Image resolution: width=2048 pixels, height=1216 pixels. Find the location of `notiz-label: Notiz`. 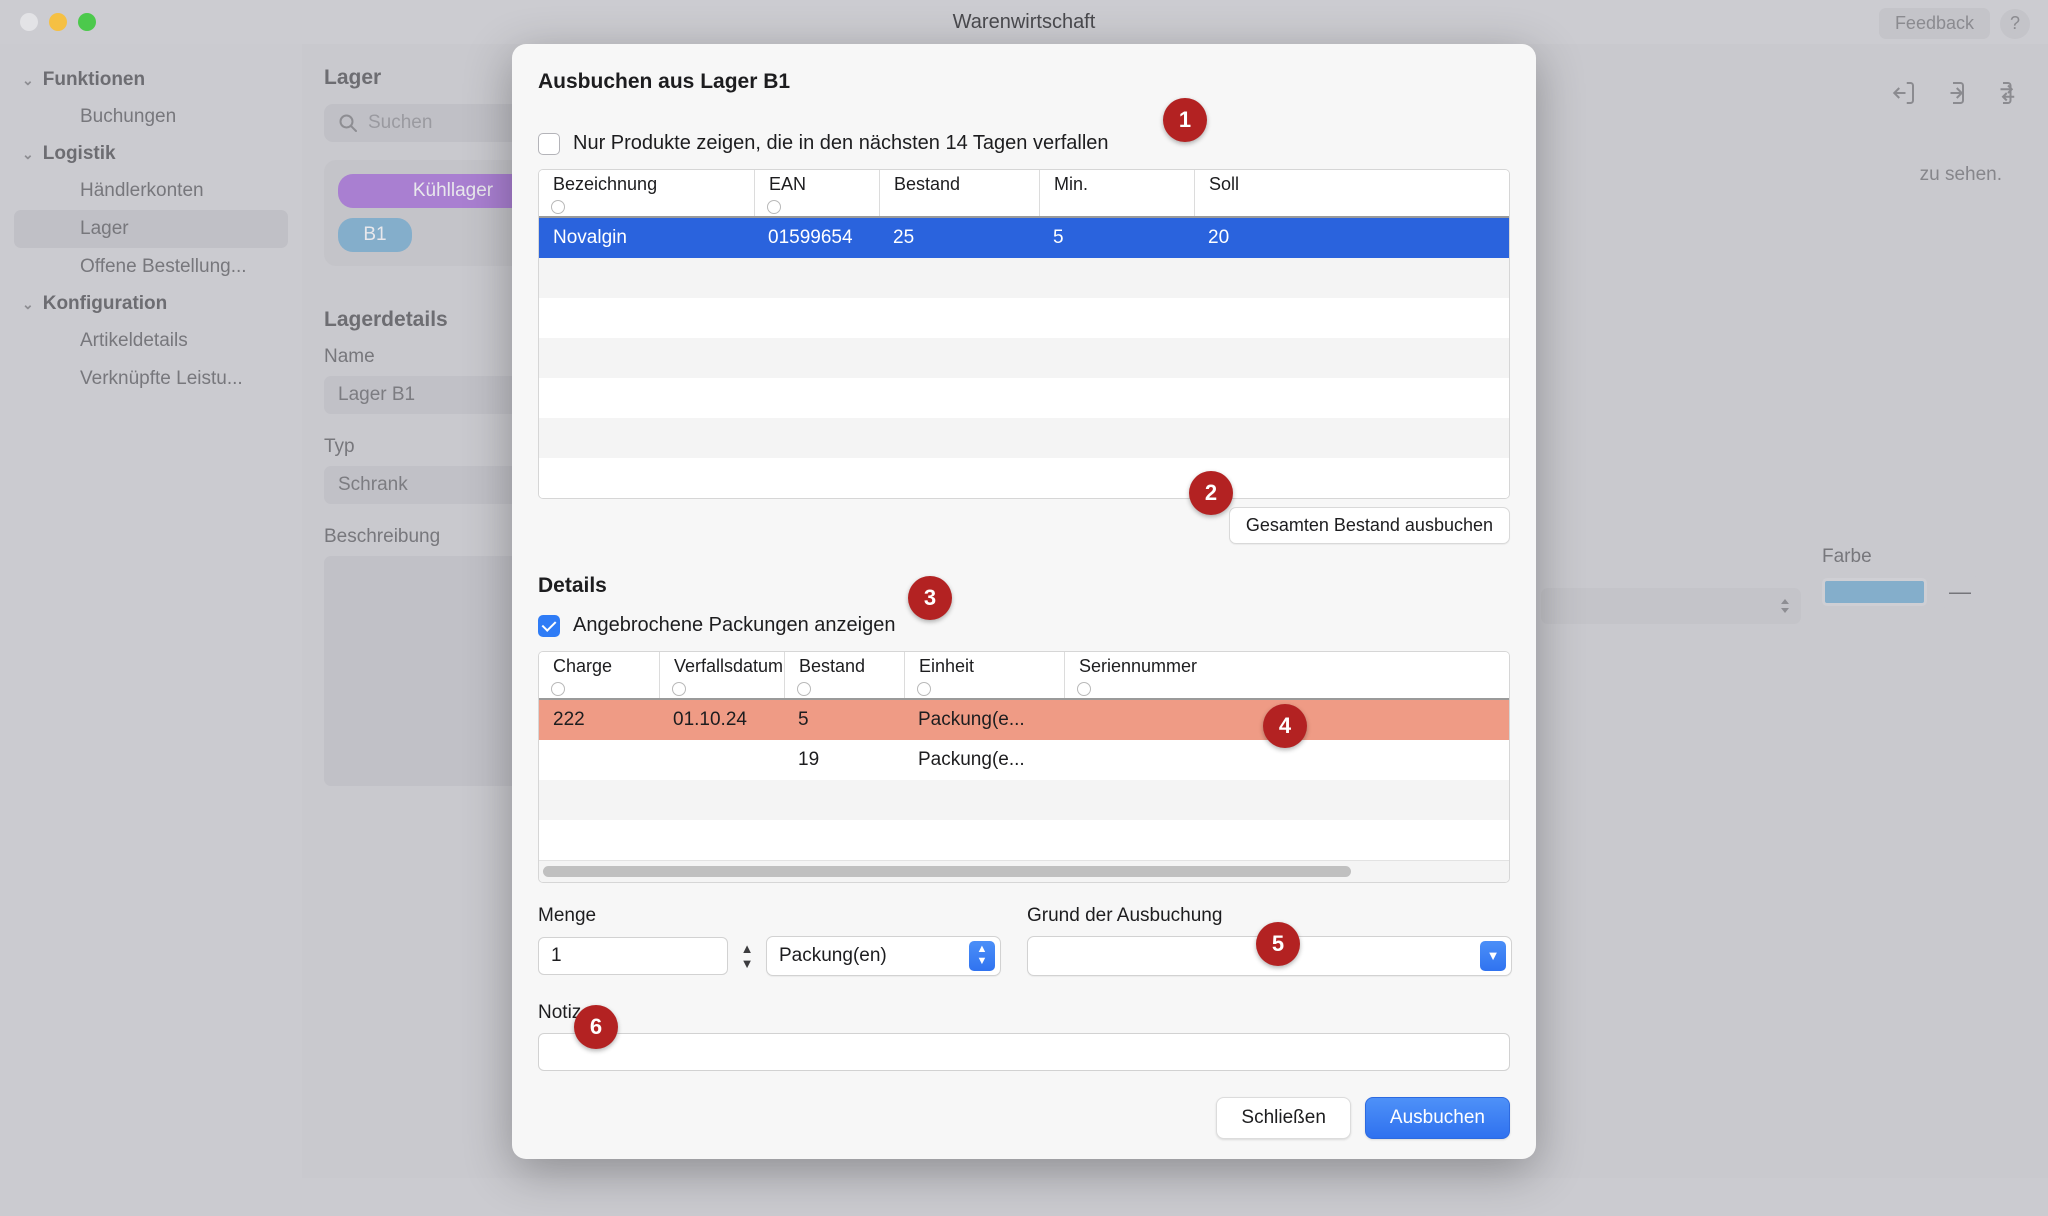

notiz-label: Notiz is located at coordinates (560, 1012).